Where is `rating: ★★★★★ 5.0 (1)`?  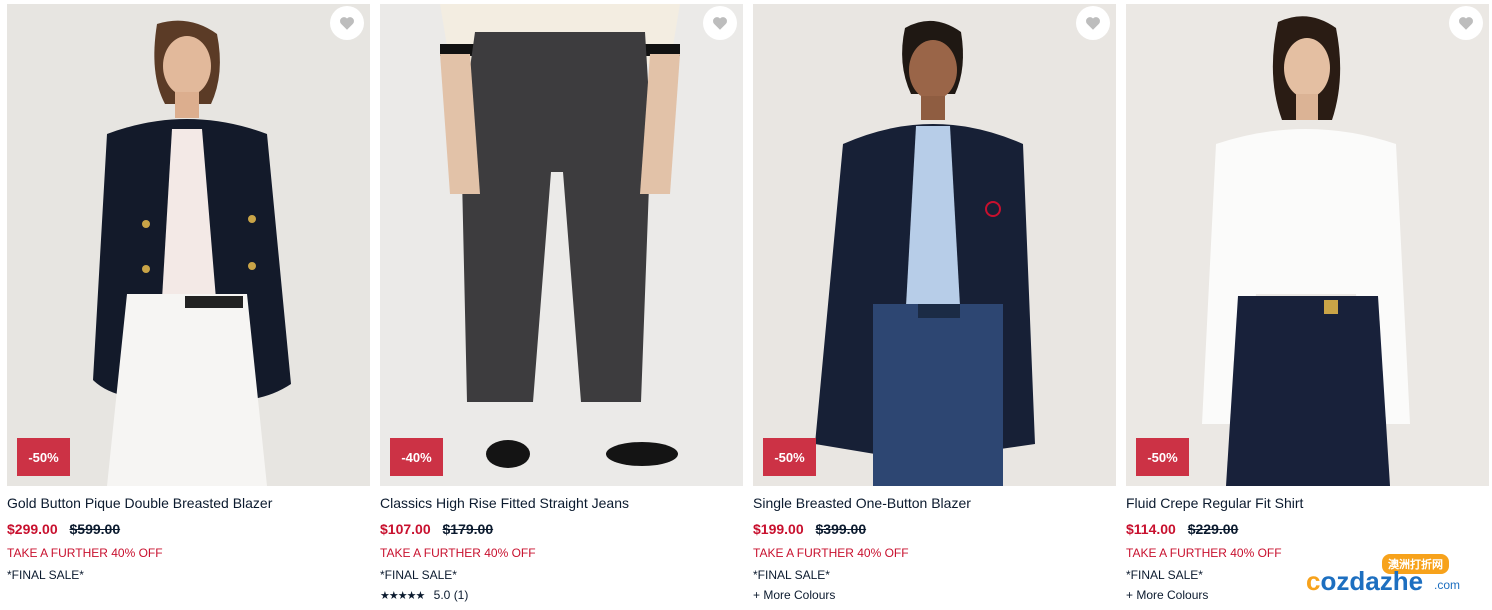
rating: ★★★★★ 5.0 (1) is located at coordinates (424, 595).